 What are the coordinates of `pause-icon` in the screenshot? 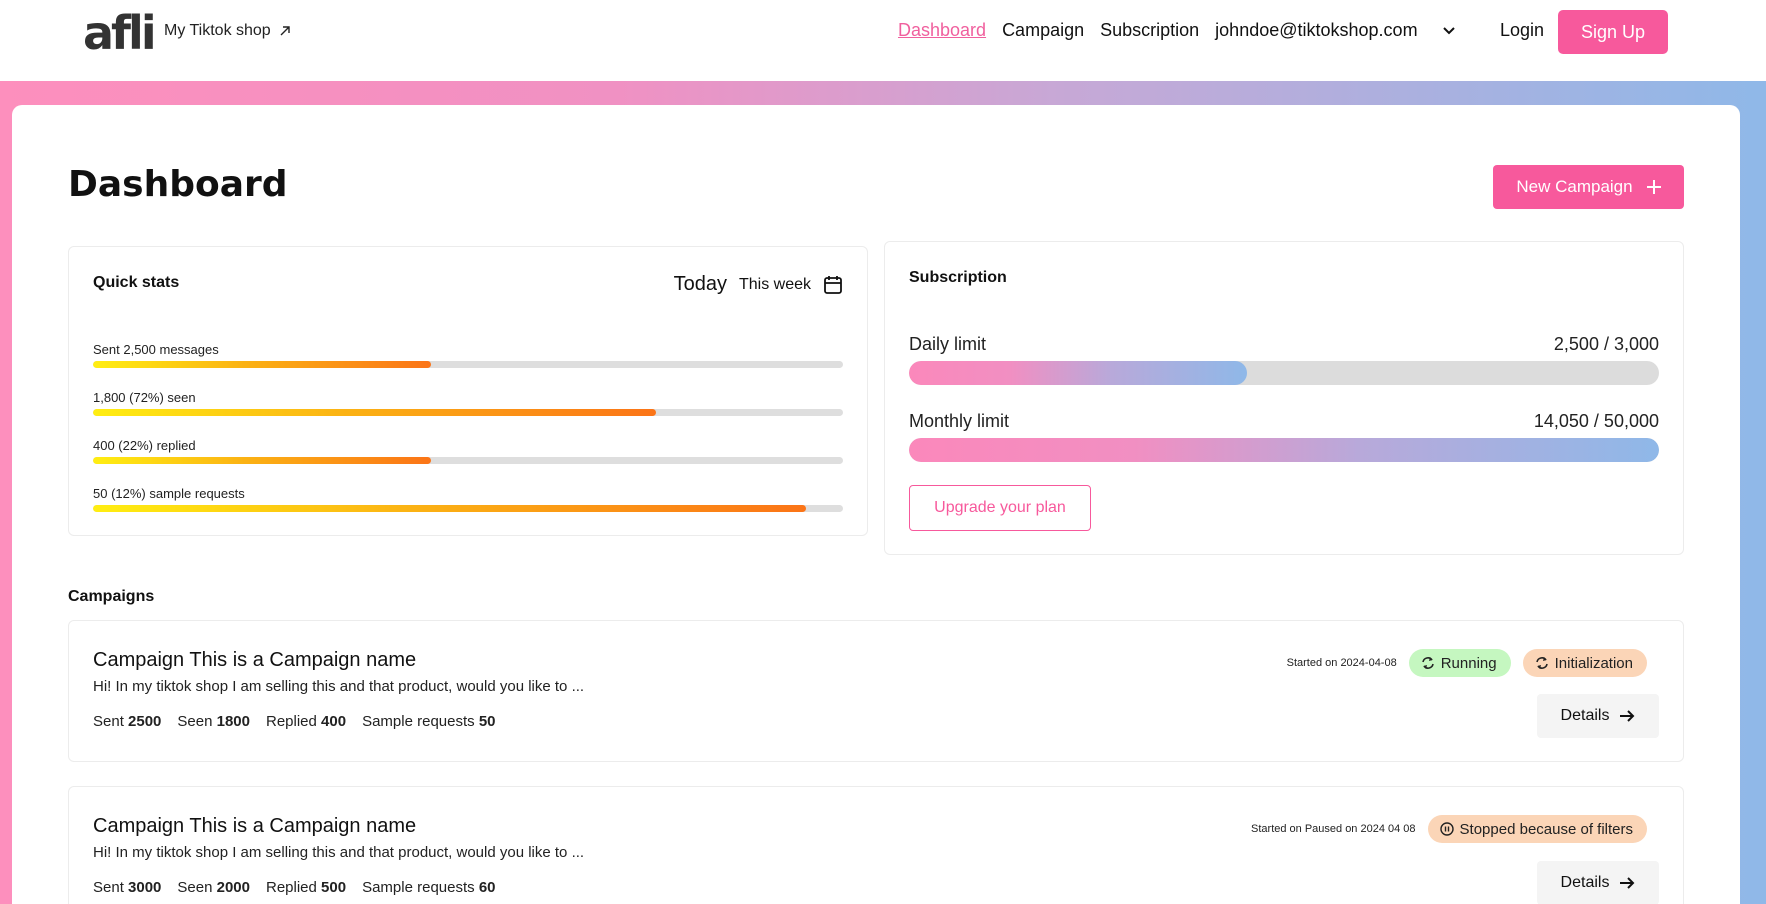 It's located at (1446, 829).